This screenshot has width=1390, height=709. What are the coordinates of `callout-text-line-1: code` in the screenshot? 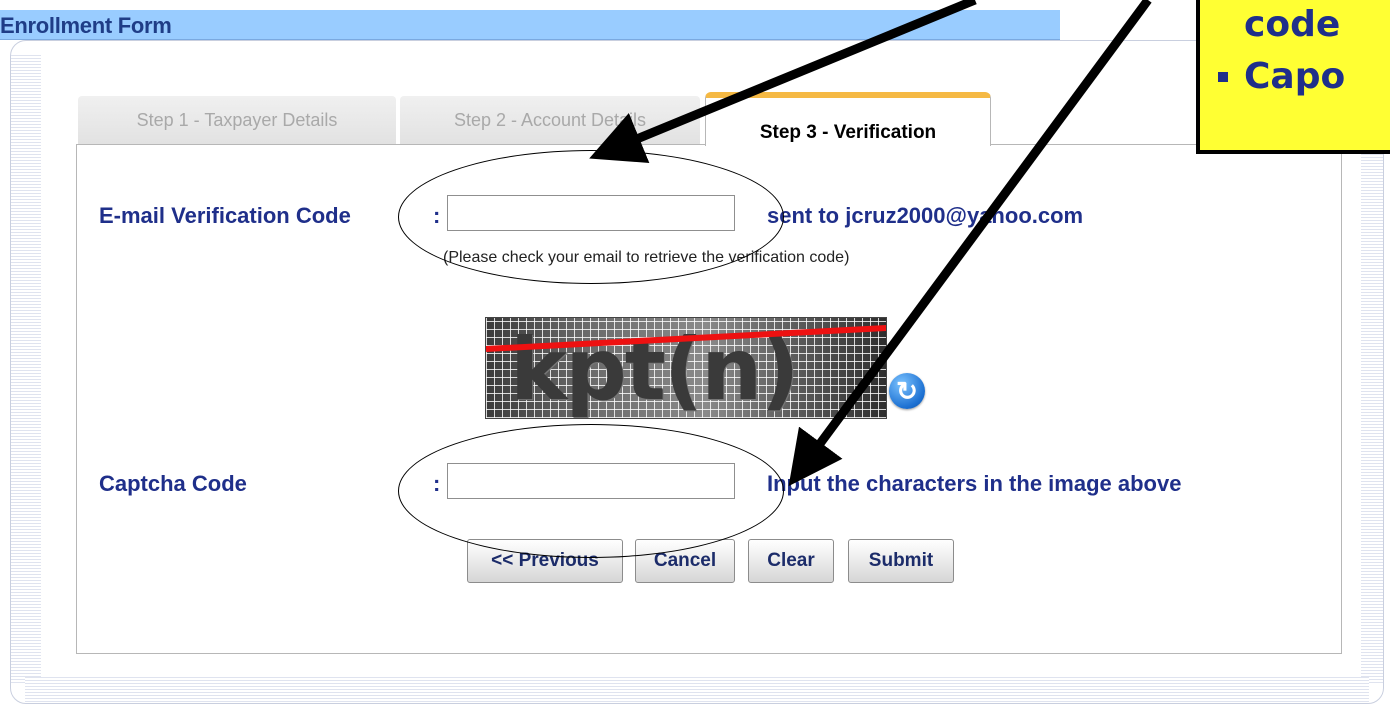 It's located at (1292, 24).